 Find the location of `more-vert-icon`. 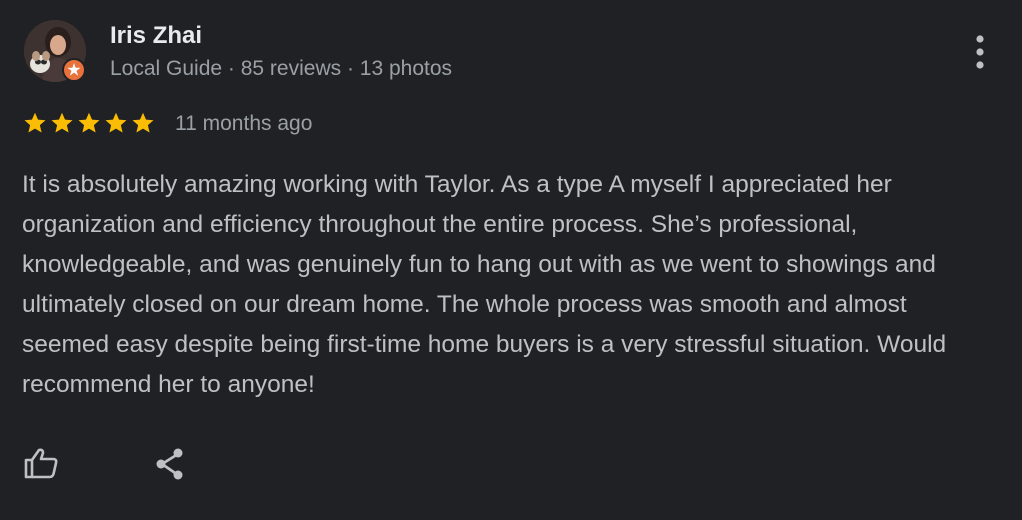

more-vert-icon is located at coordinates (980, 52).